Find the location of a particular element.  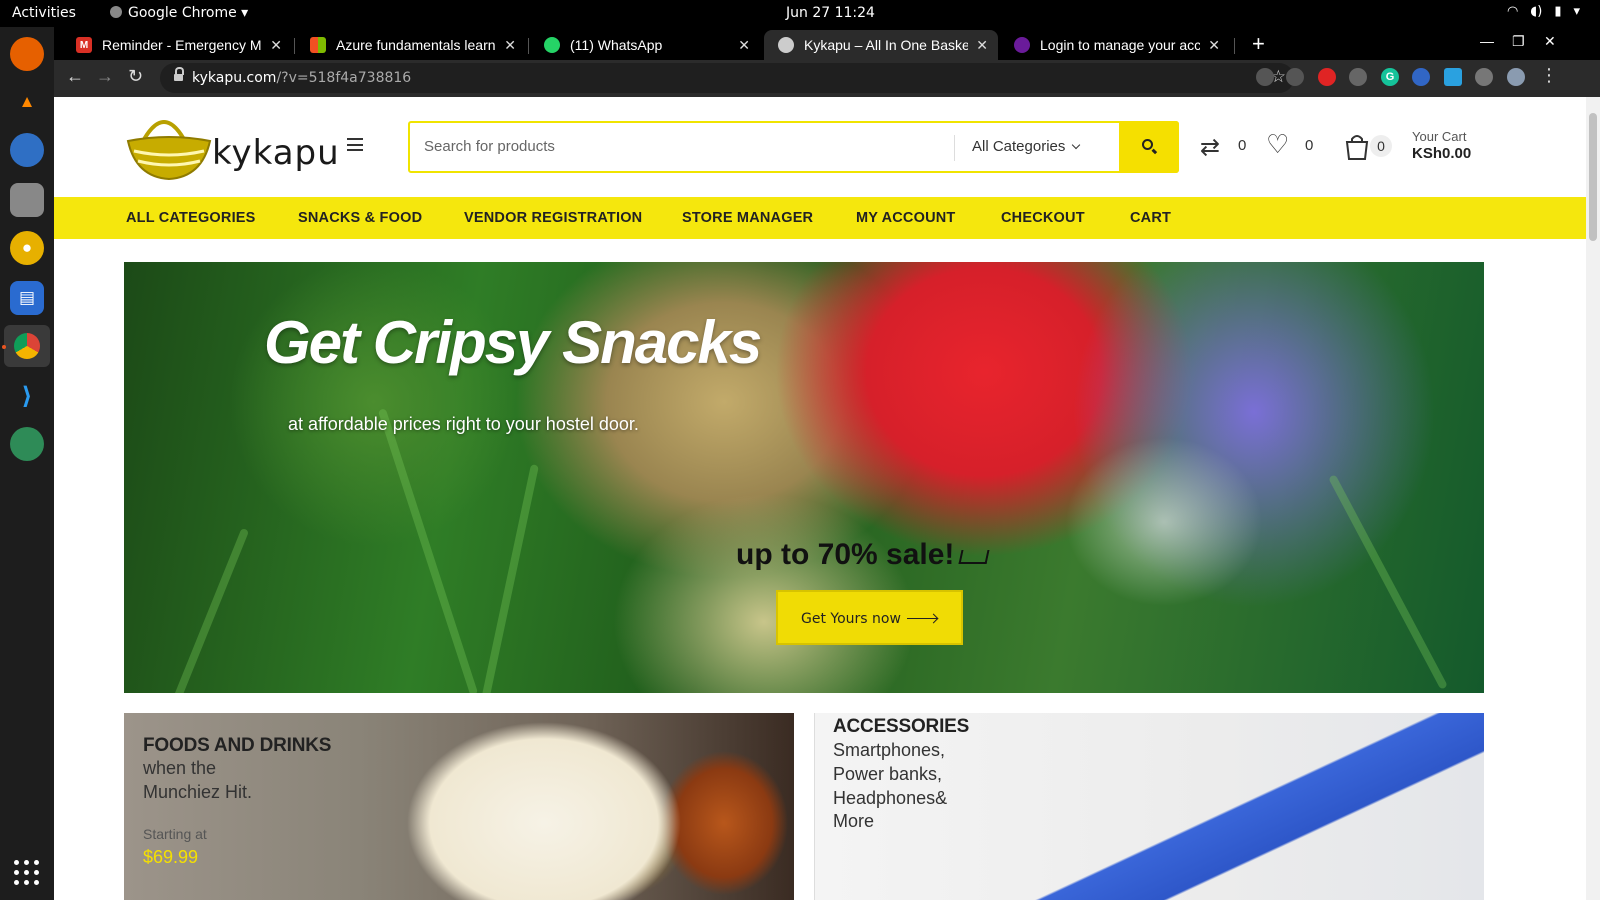

get-yours-now-button: Get Yours now is located at coordinates (869, 617).